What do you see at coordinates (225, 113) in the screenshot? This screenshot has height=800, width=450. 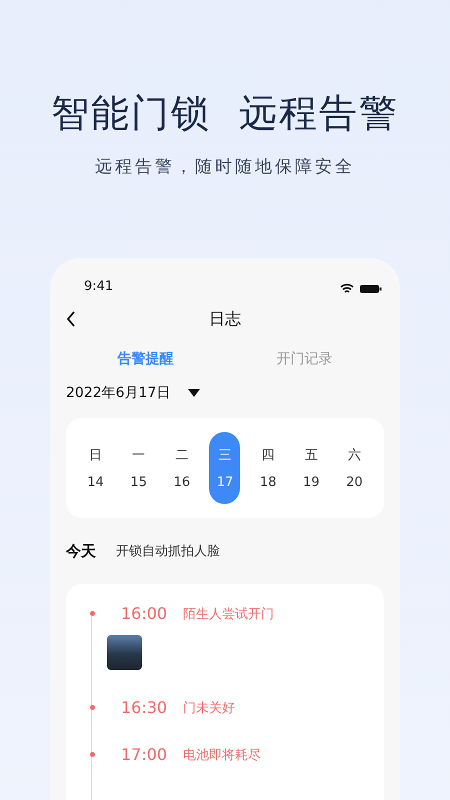 I see `headline-title: 智能门锁 远程告警` at bounding box center [225, 113].